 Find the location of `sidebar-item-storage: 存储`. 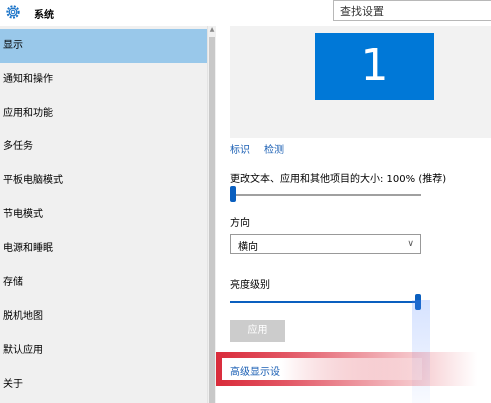

sidebar-item-storage: 存储 is located at coordinates (103, 283).